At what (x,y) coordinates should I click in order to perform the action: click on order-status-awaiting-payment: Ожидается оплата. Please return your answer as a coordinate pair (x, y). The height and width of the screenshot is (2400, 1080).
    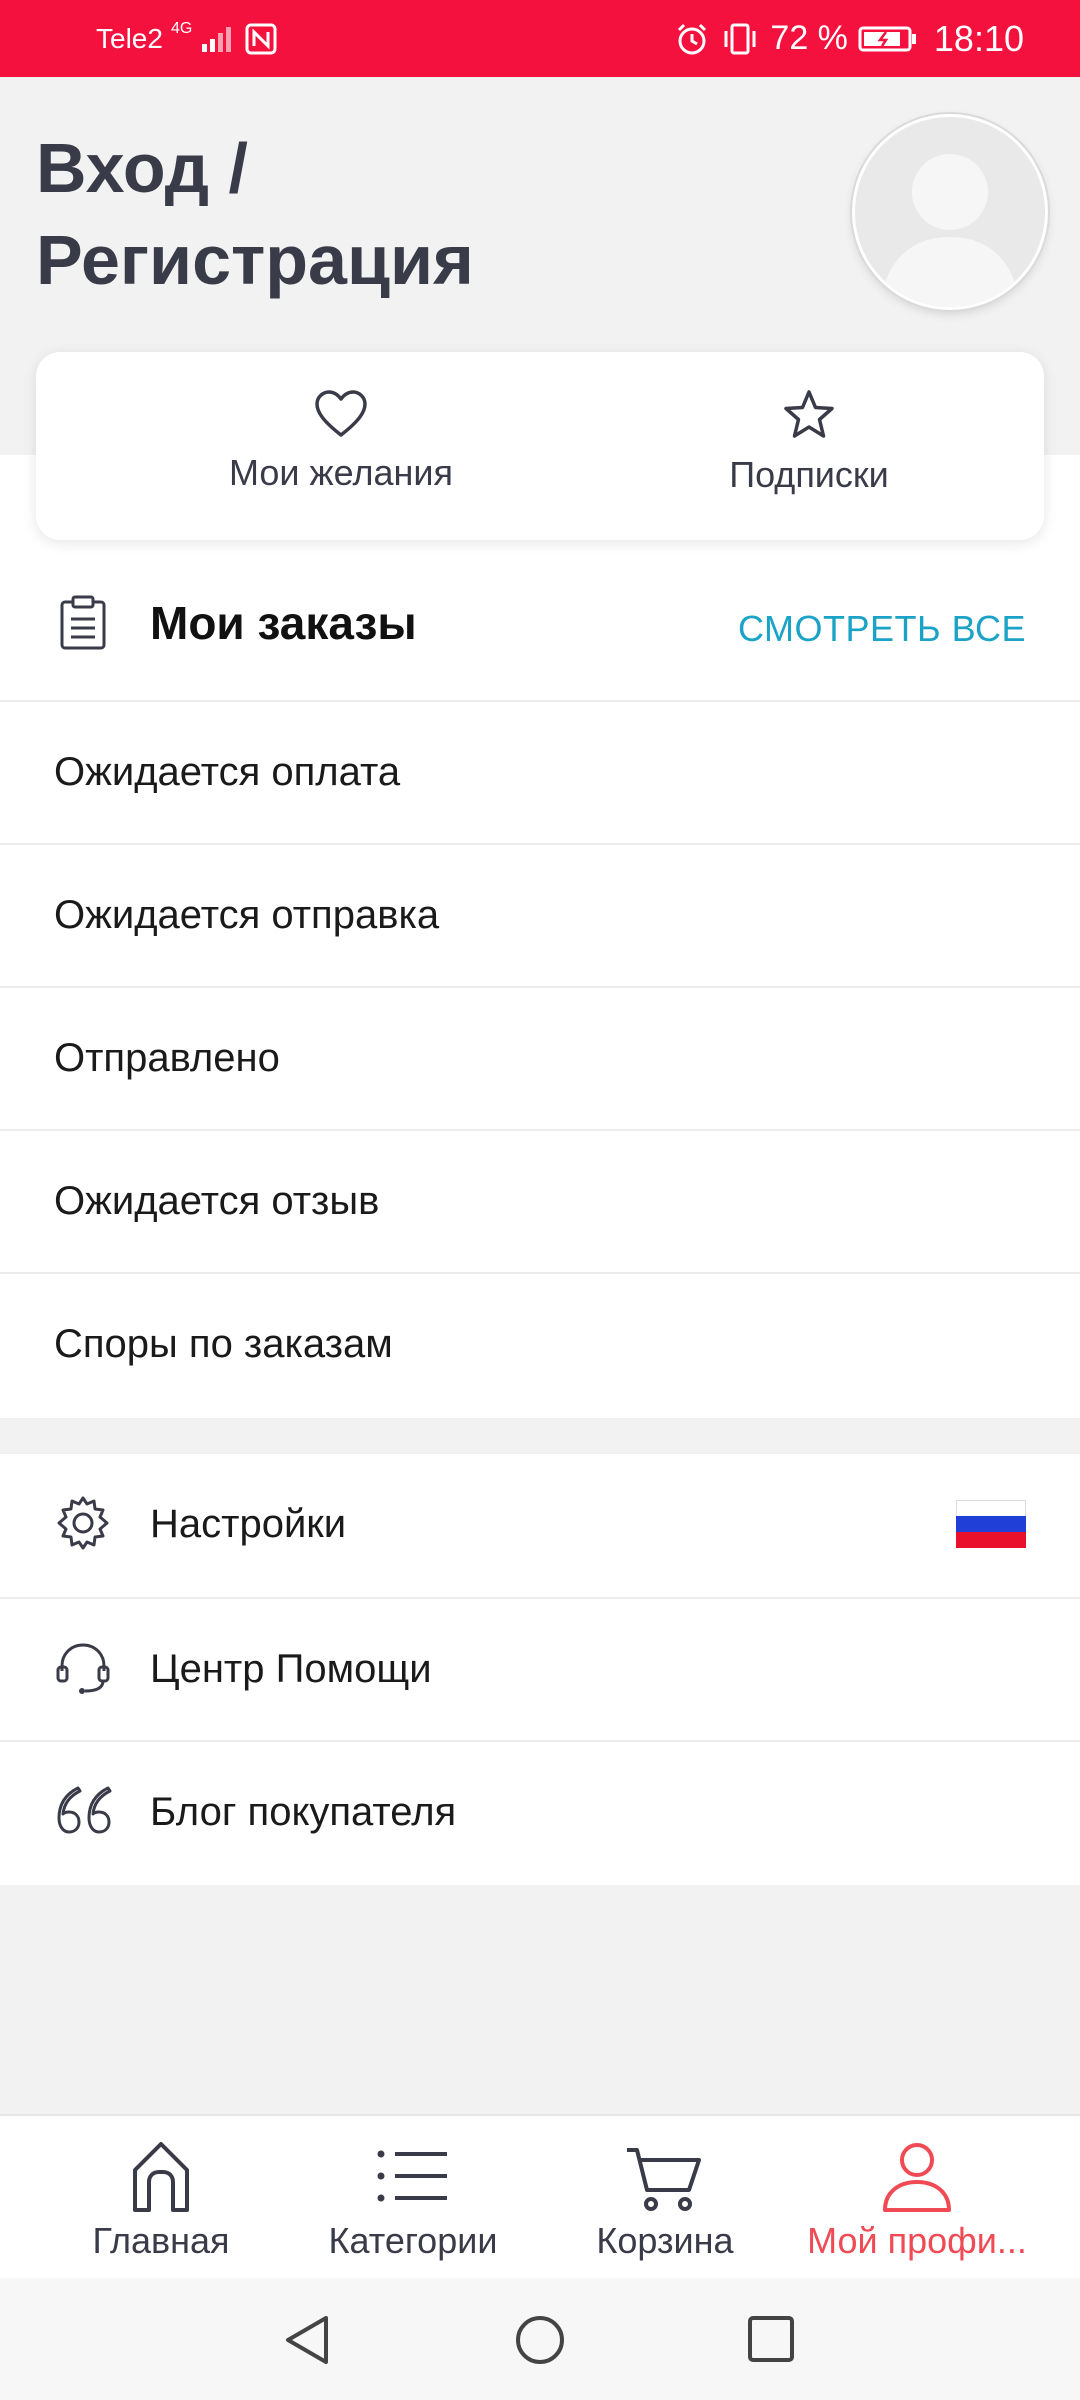
    Looking at the image, I should click on (540, 772).